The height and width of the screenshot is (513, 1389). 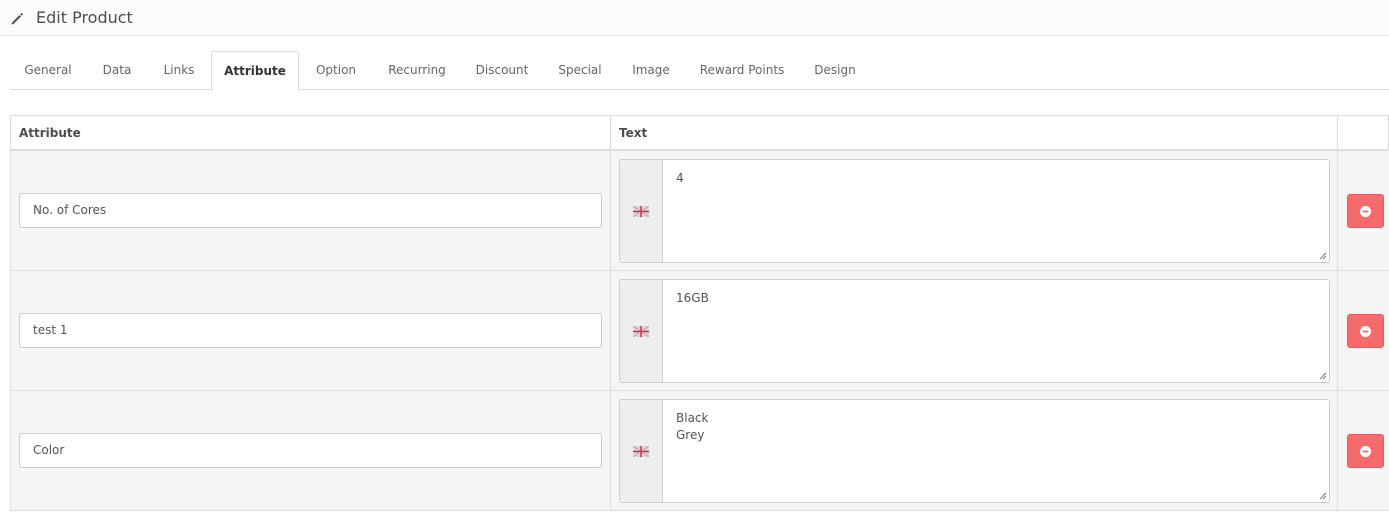 I want to click on attribute-text-group: 4, so click(x=974, y=211).